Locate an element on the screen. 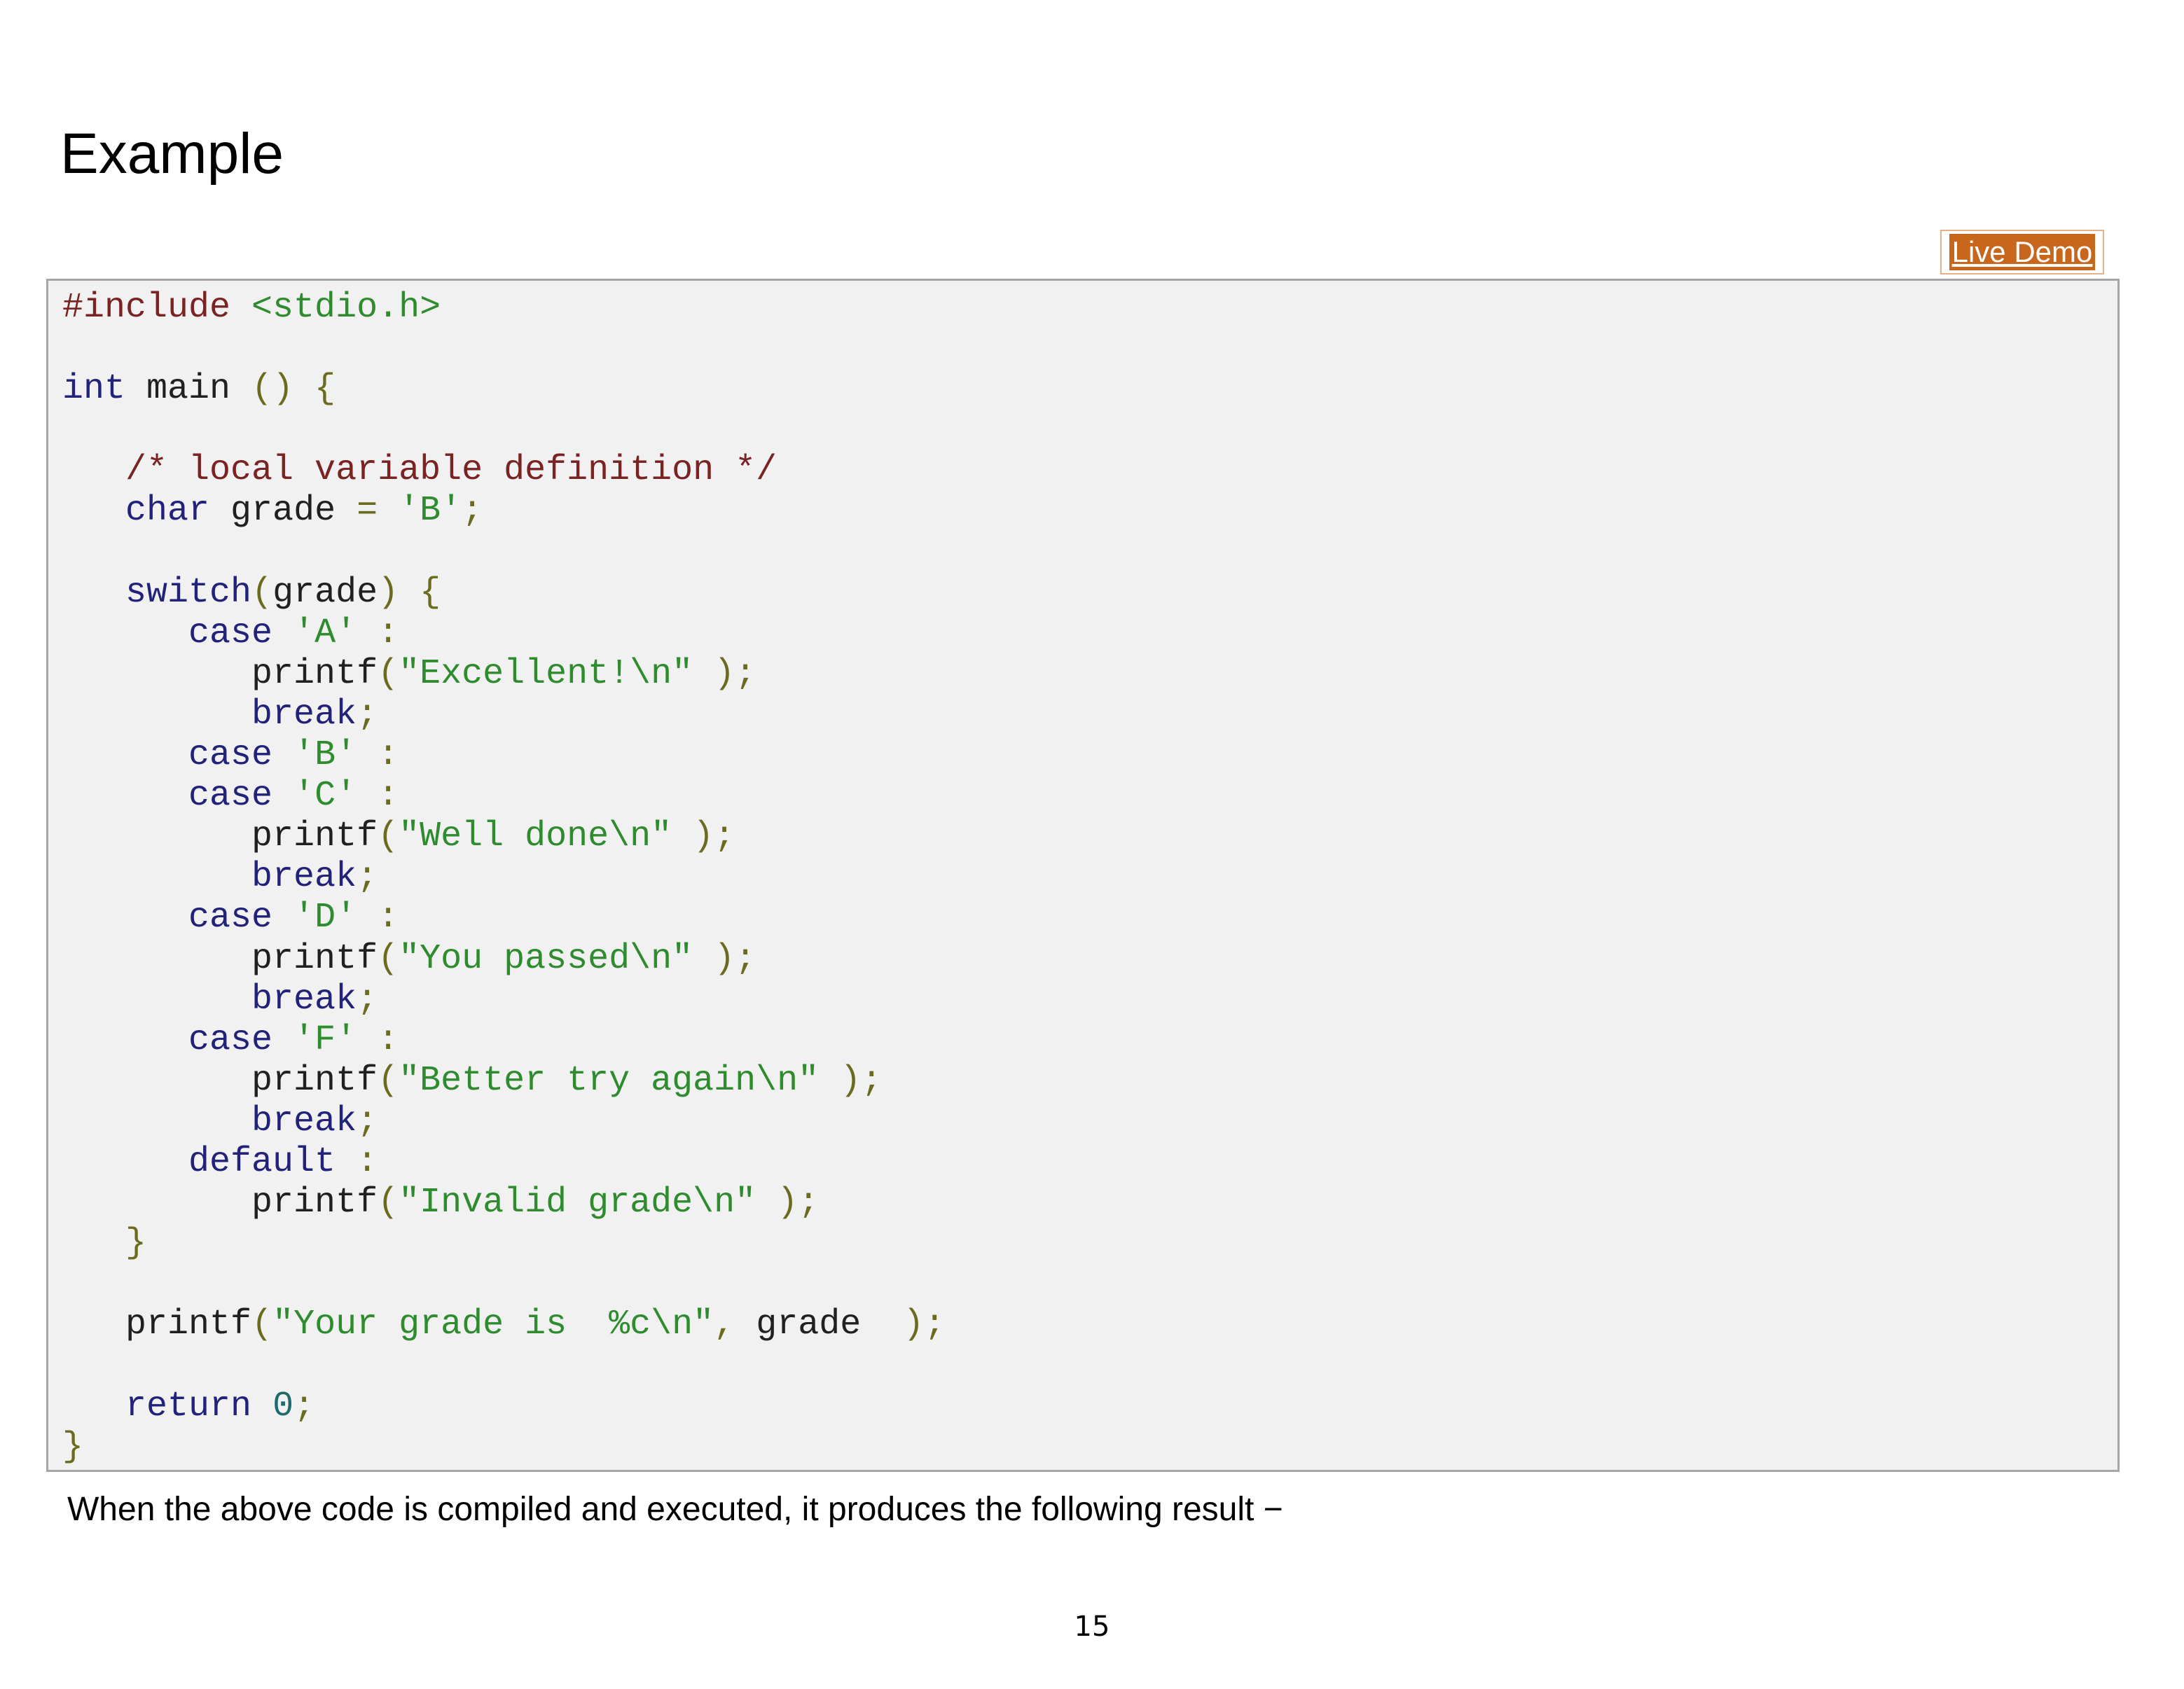 Image resolution: width=2184 pixels, height=1689 pixels. code-token: , is located at coordinates (724, 1325).